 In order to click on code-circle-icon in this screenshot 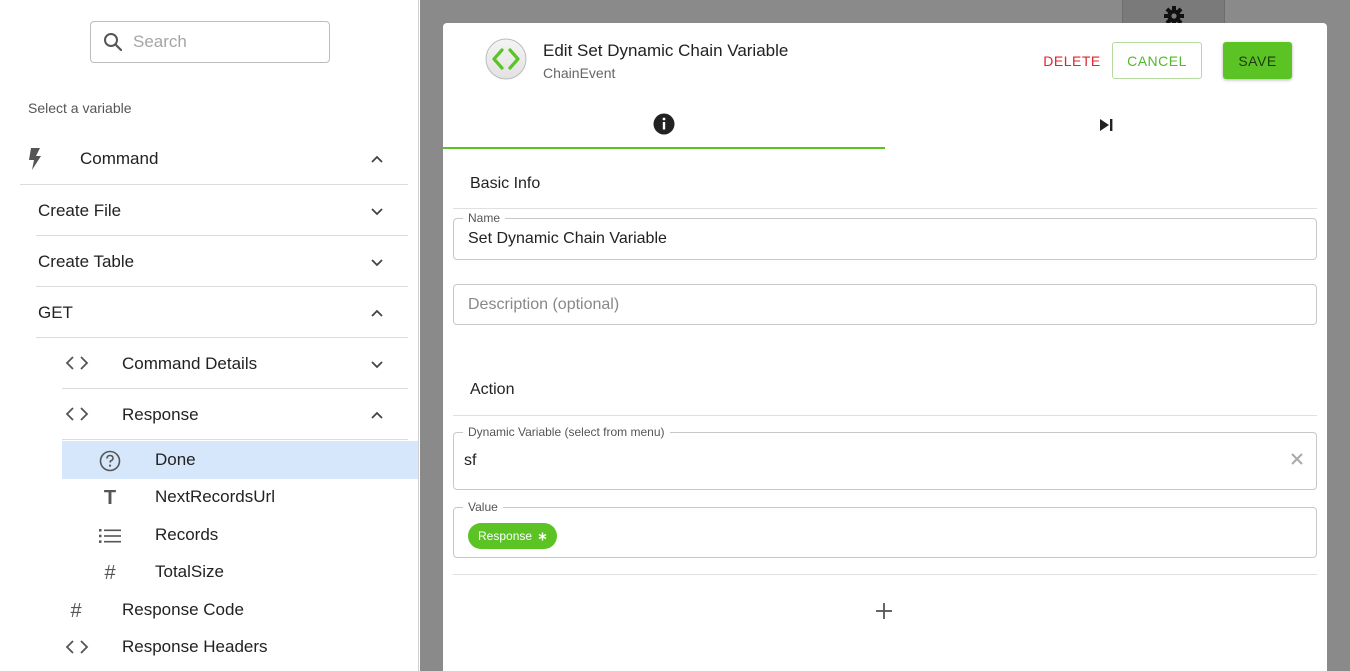, I will do `click(506, 59)`.